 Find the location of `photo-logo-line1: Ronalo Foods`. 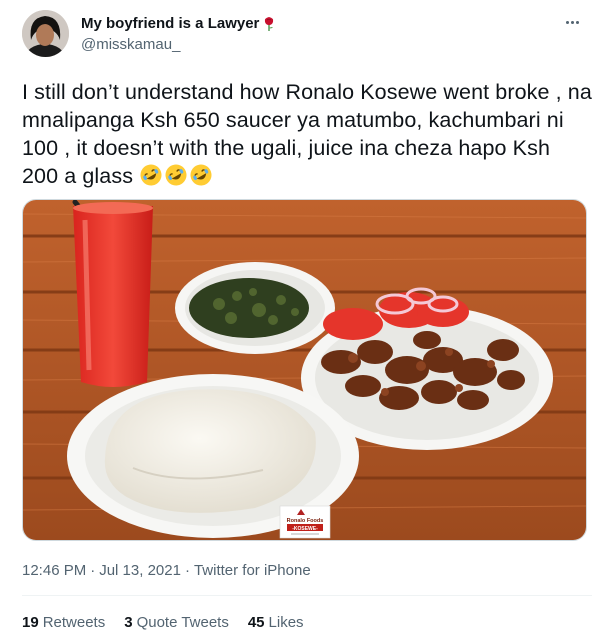

photo-logo-line1: Ronalo Foods is located at coordinates (305, 521).